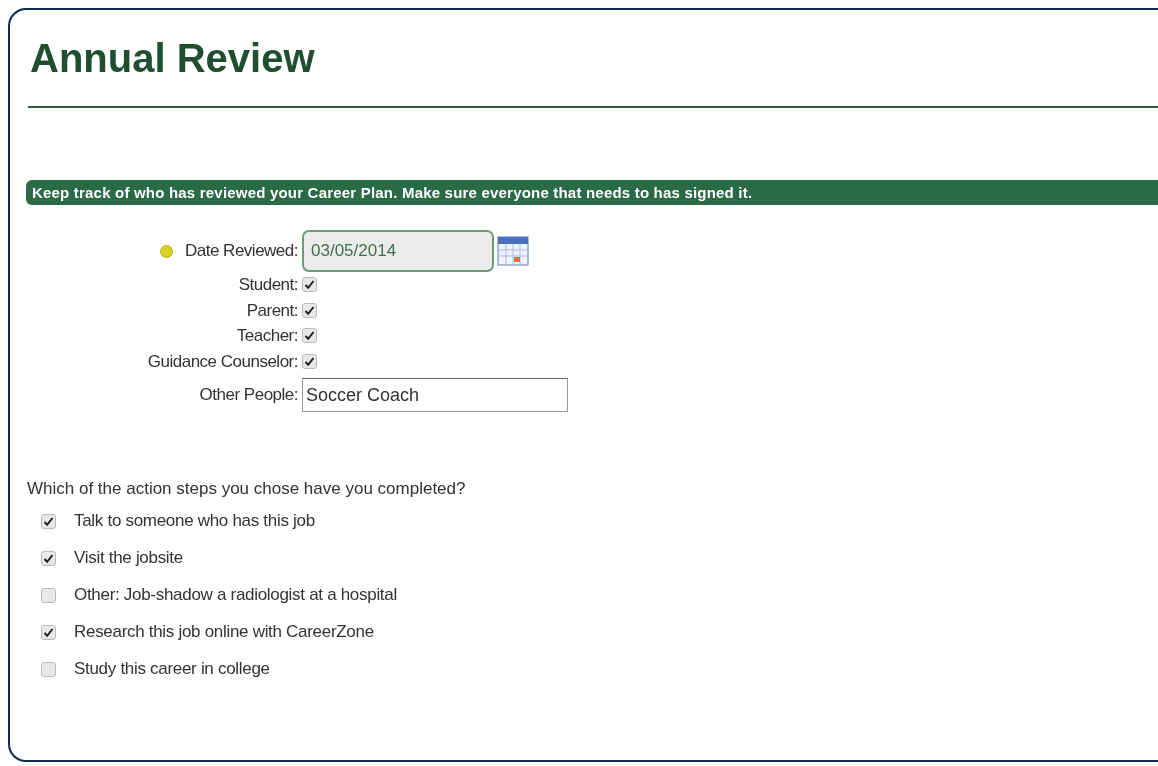  Describe the element at coordinates (272, 310) in the screenshot. I see `field-label: Parent:` at that location.